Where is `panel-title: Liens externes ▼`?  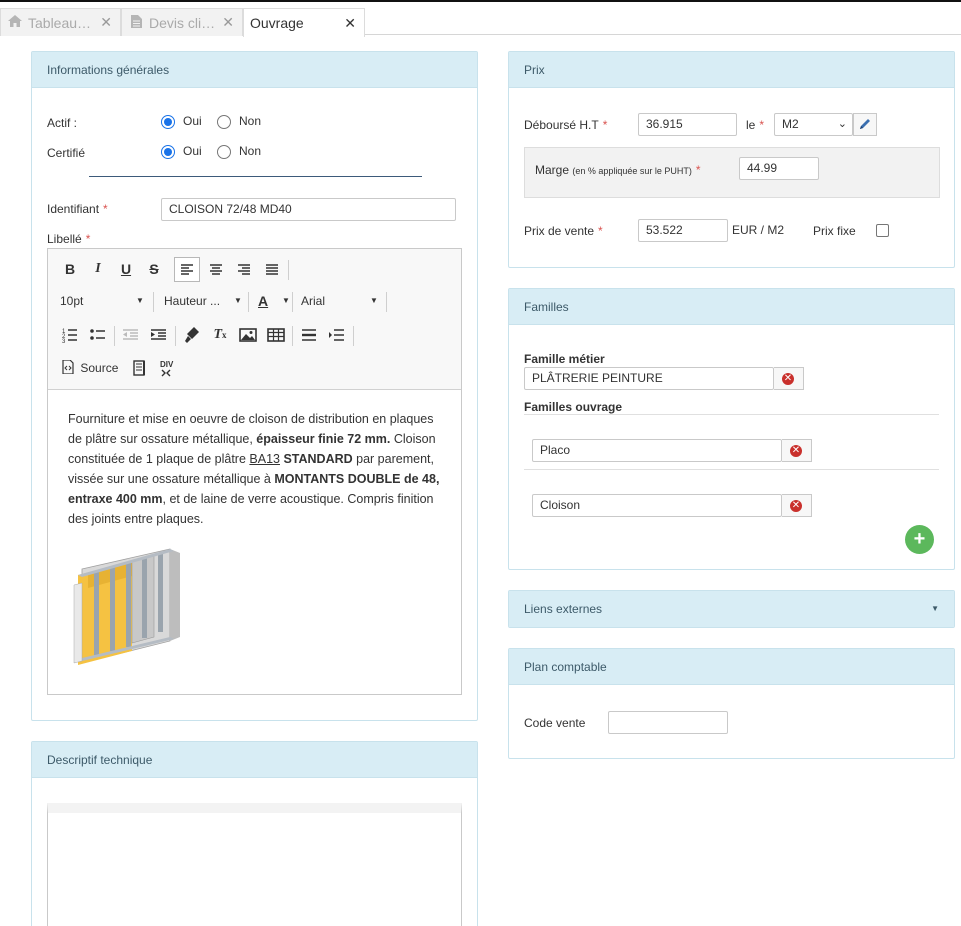
panel-title: Liens externes ▼ is located at coordinates (731, 609).